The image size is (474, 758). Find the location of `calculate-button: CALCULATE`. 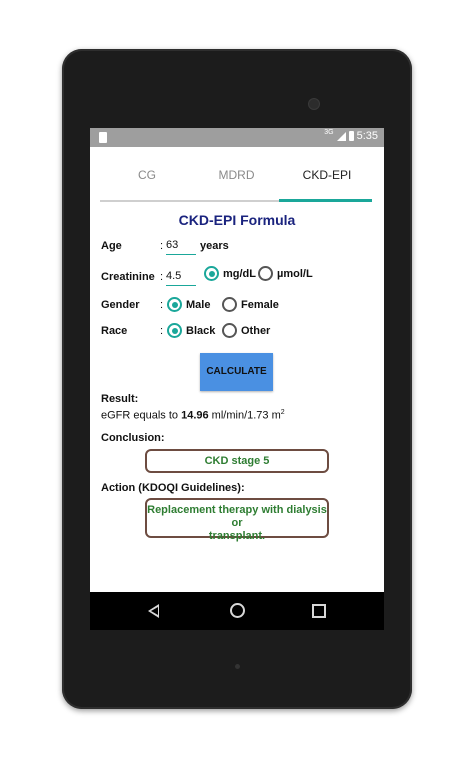

calculate-button: CALCULATE is located at coordinates (236, 372).